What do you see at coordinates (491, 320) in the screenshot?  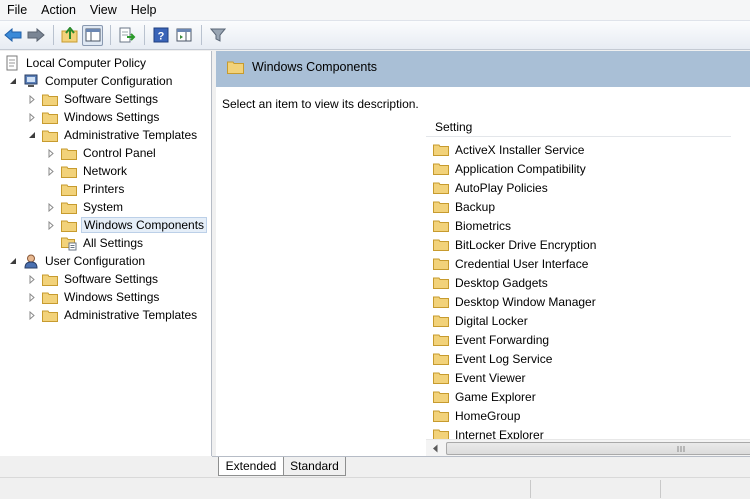 I see `list-item-label: Digital Locker` at bounding box center [491, 320].